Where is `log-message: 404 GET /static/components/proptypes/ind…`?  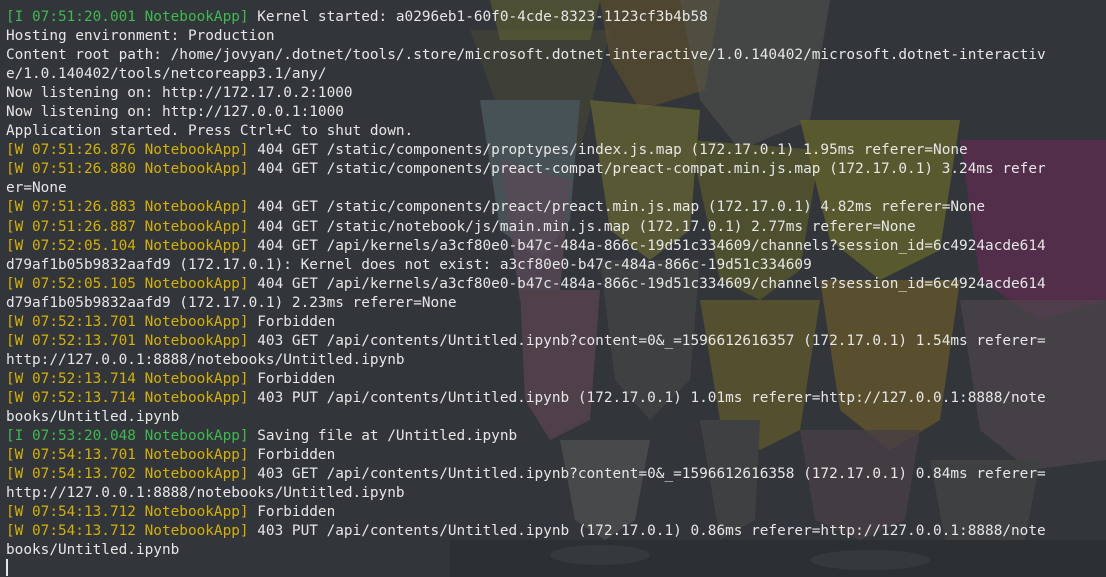
log-message: 404 GET /static/components/proptypes/ind… is located at coordinates (608, 150).